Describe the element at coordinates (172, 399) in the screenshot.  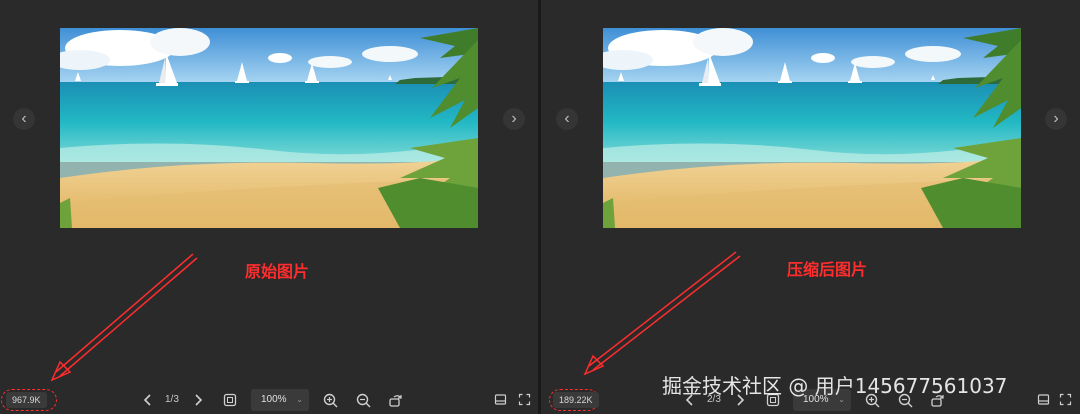
I see `page-indicator: 1/3` at that location.